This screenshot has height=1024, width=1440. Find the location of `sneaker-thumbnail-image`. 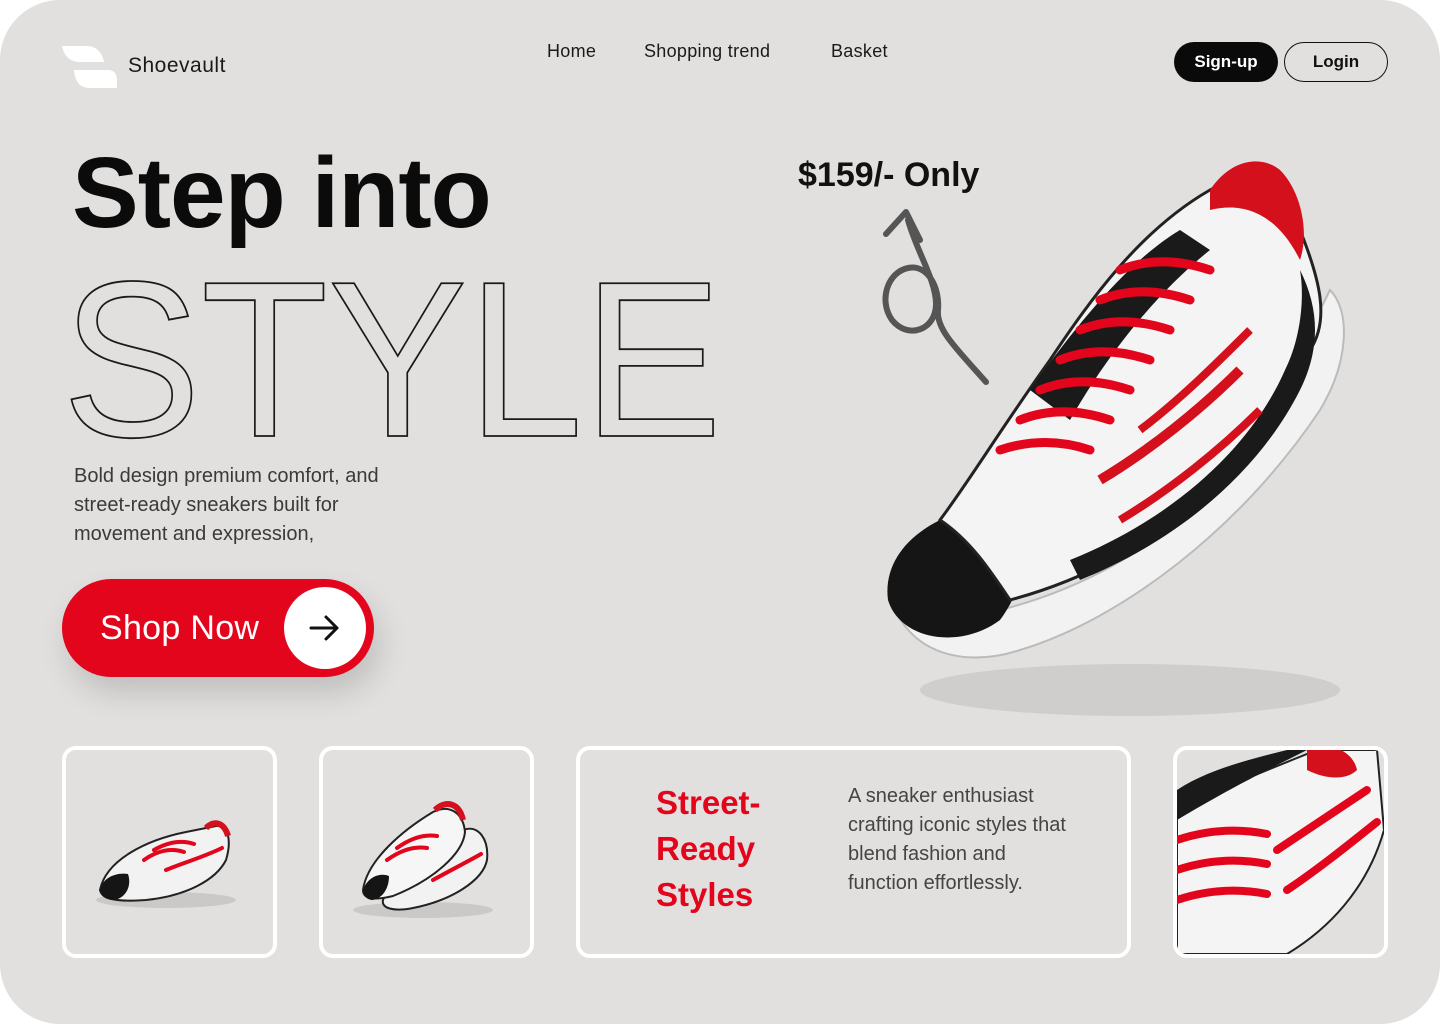

sneaker-thumbnail-image is located at coordinates (166, 864).